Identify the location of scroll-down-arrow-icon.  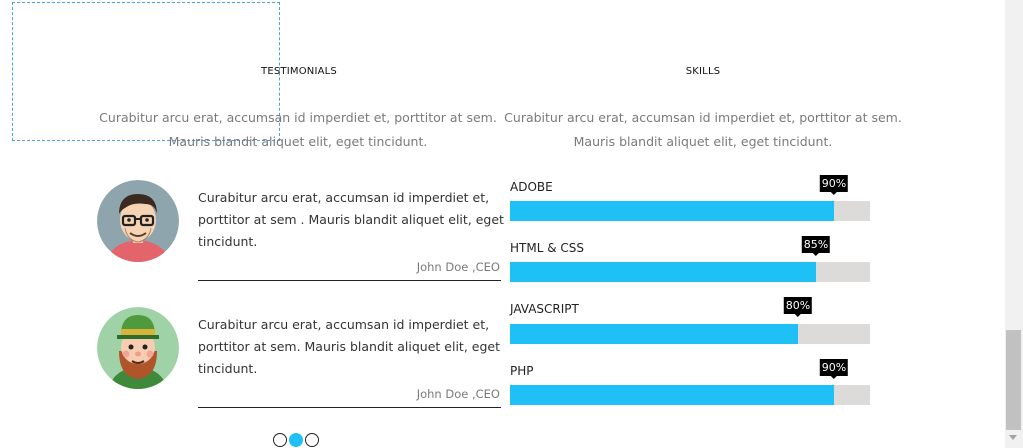
(1013, 437).